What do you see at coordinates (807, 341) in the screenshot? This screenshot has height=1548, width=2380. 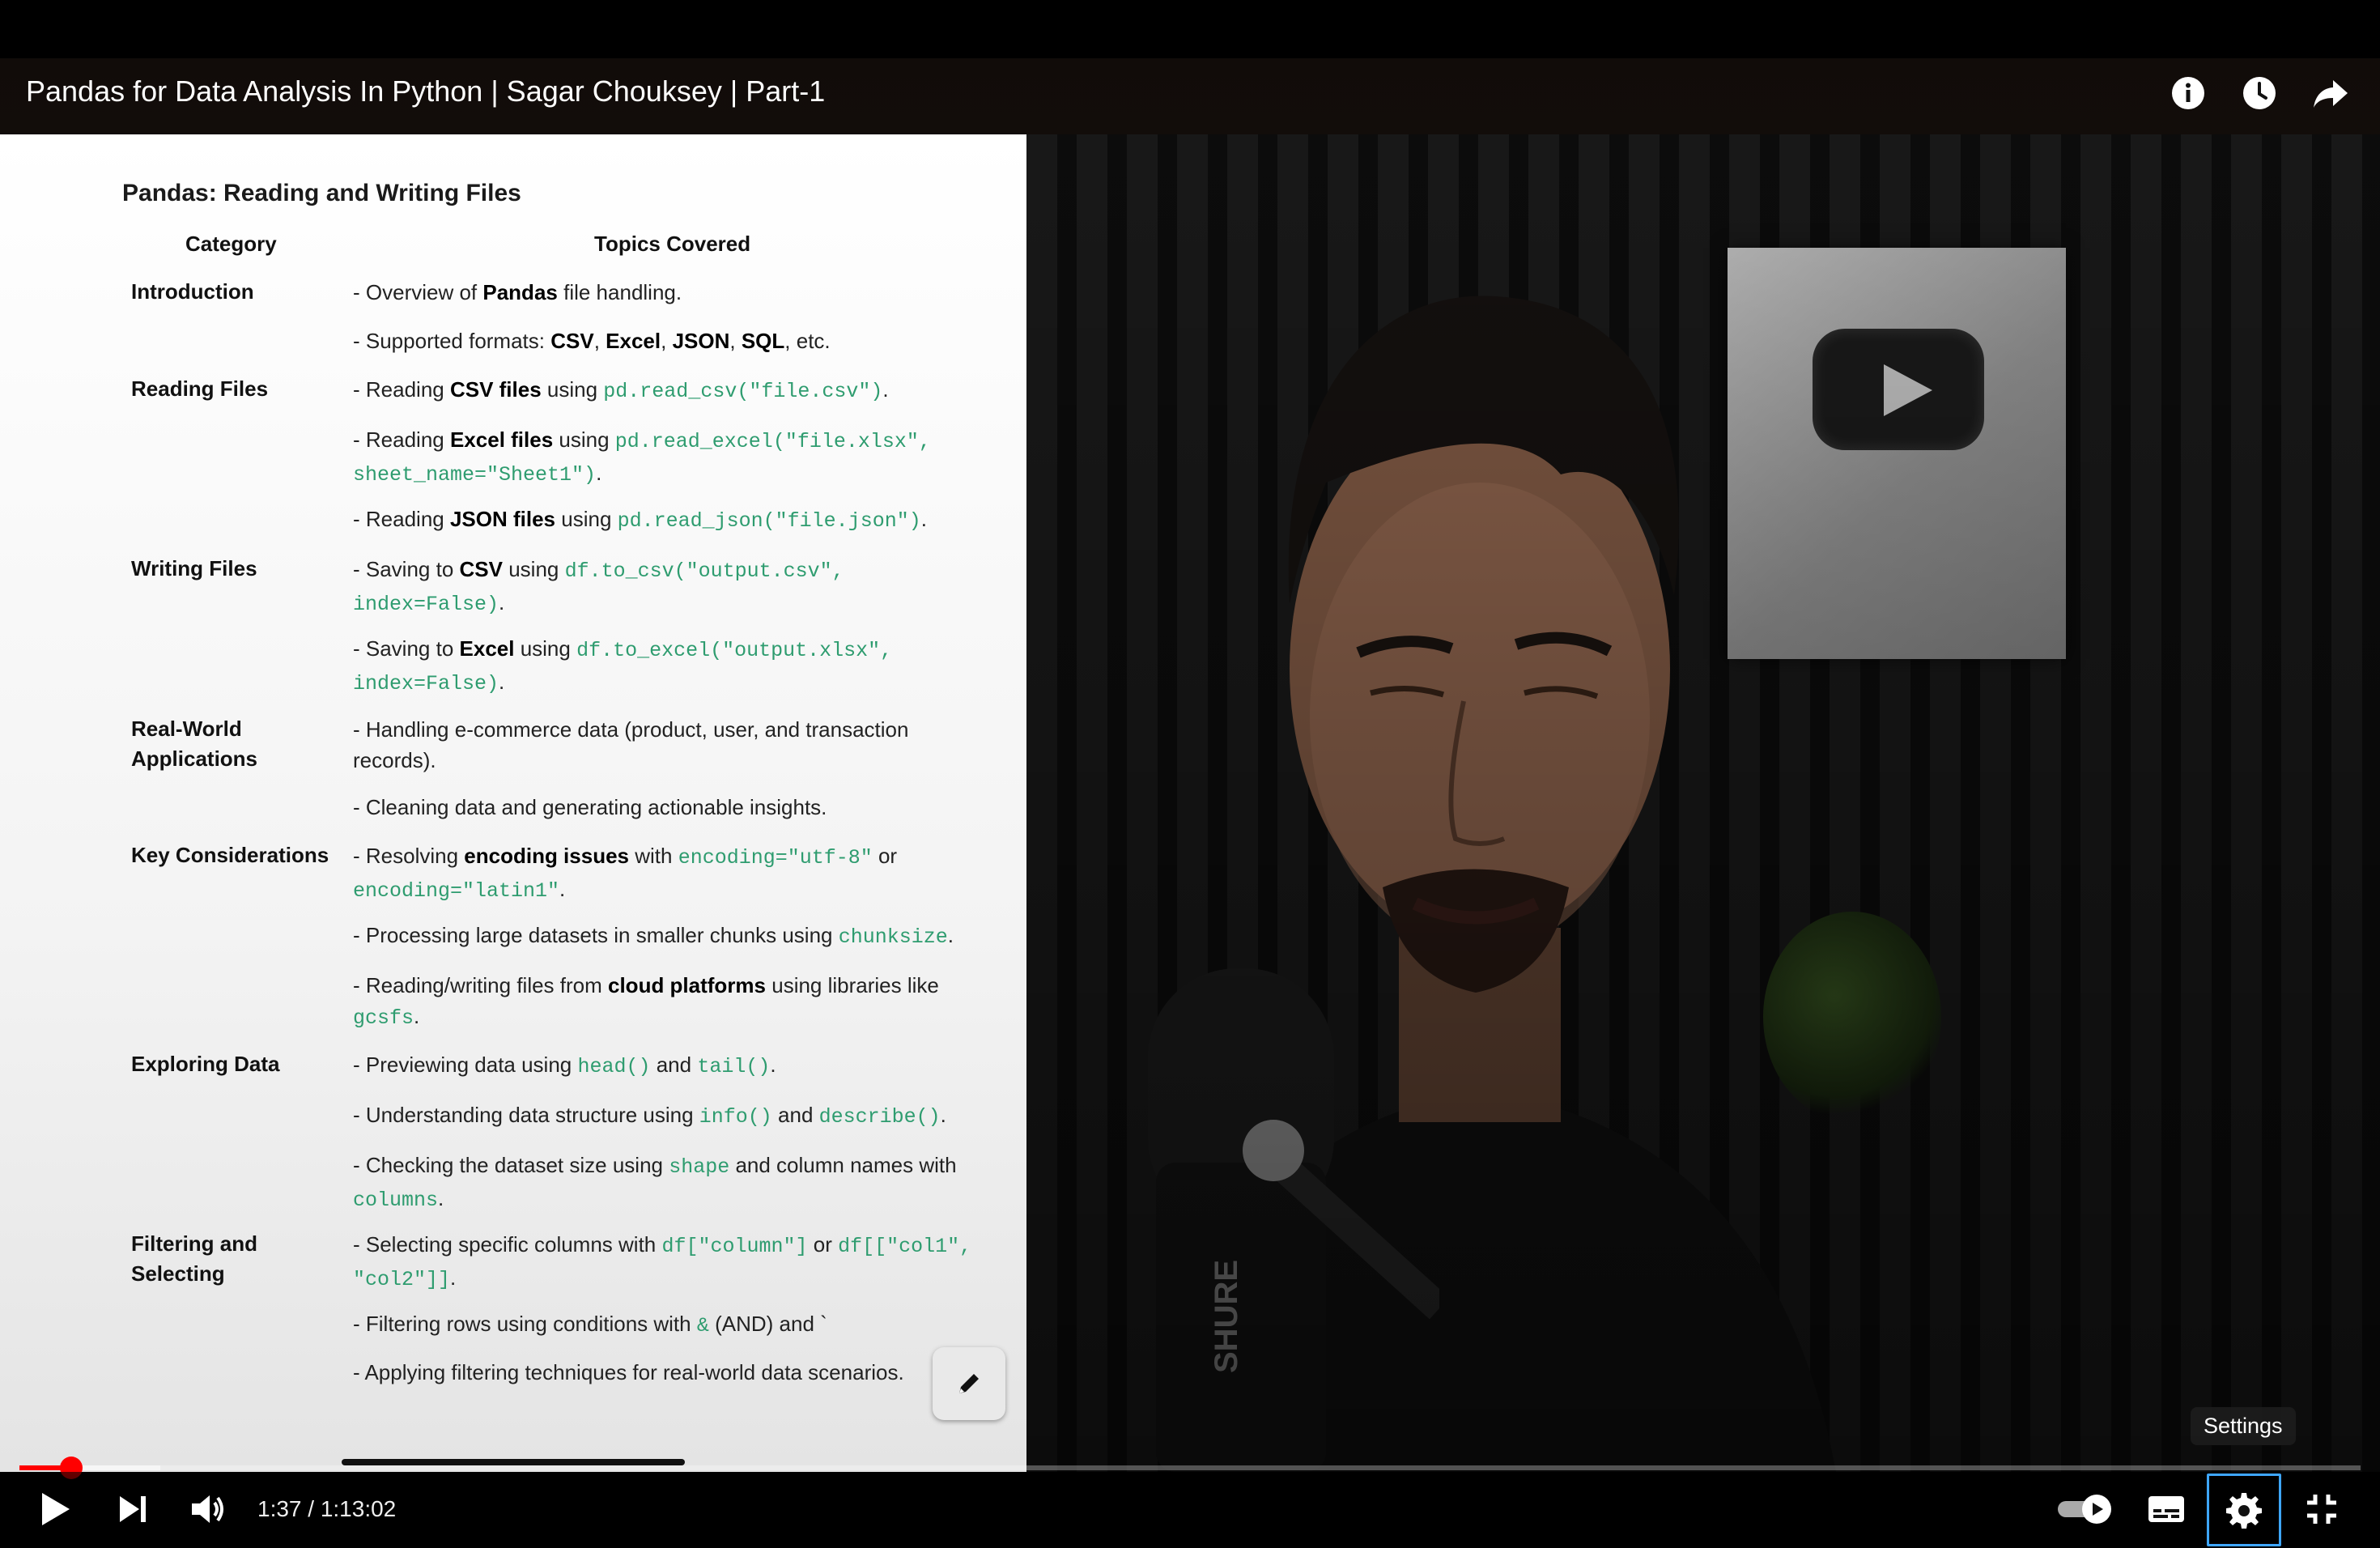 I see `text: , etc.` at bounding box center [807, 341].